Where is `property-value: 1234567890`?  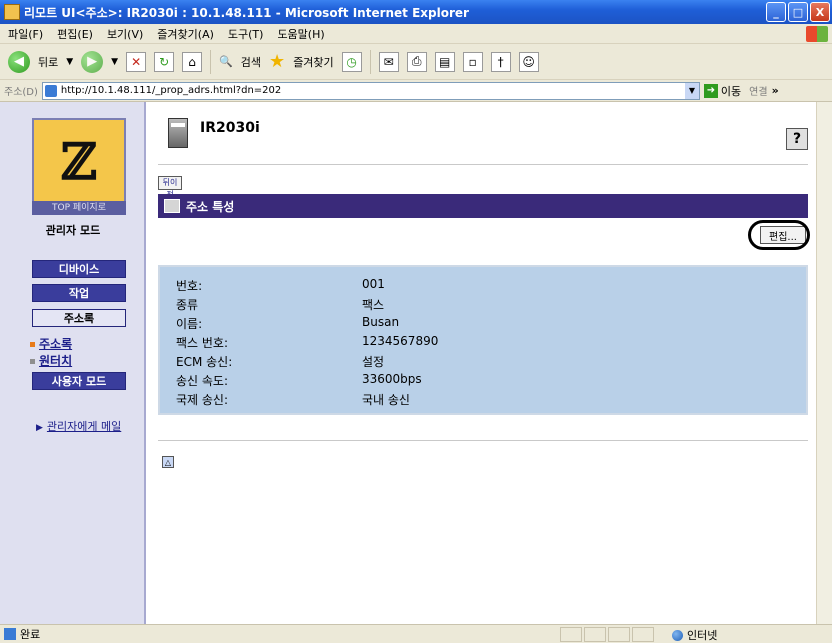
property-value: 1234567890 is located at coordinates (400, 341).